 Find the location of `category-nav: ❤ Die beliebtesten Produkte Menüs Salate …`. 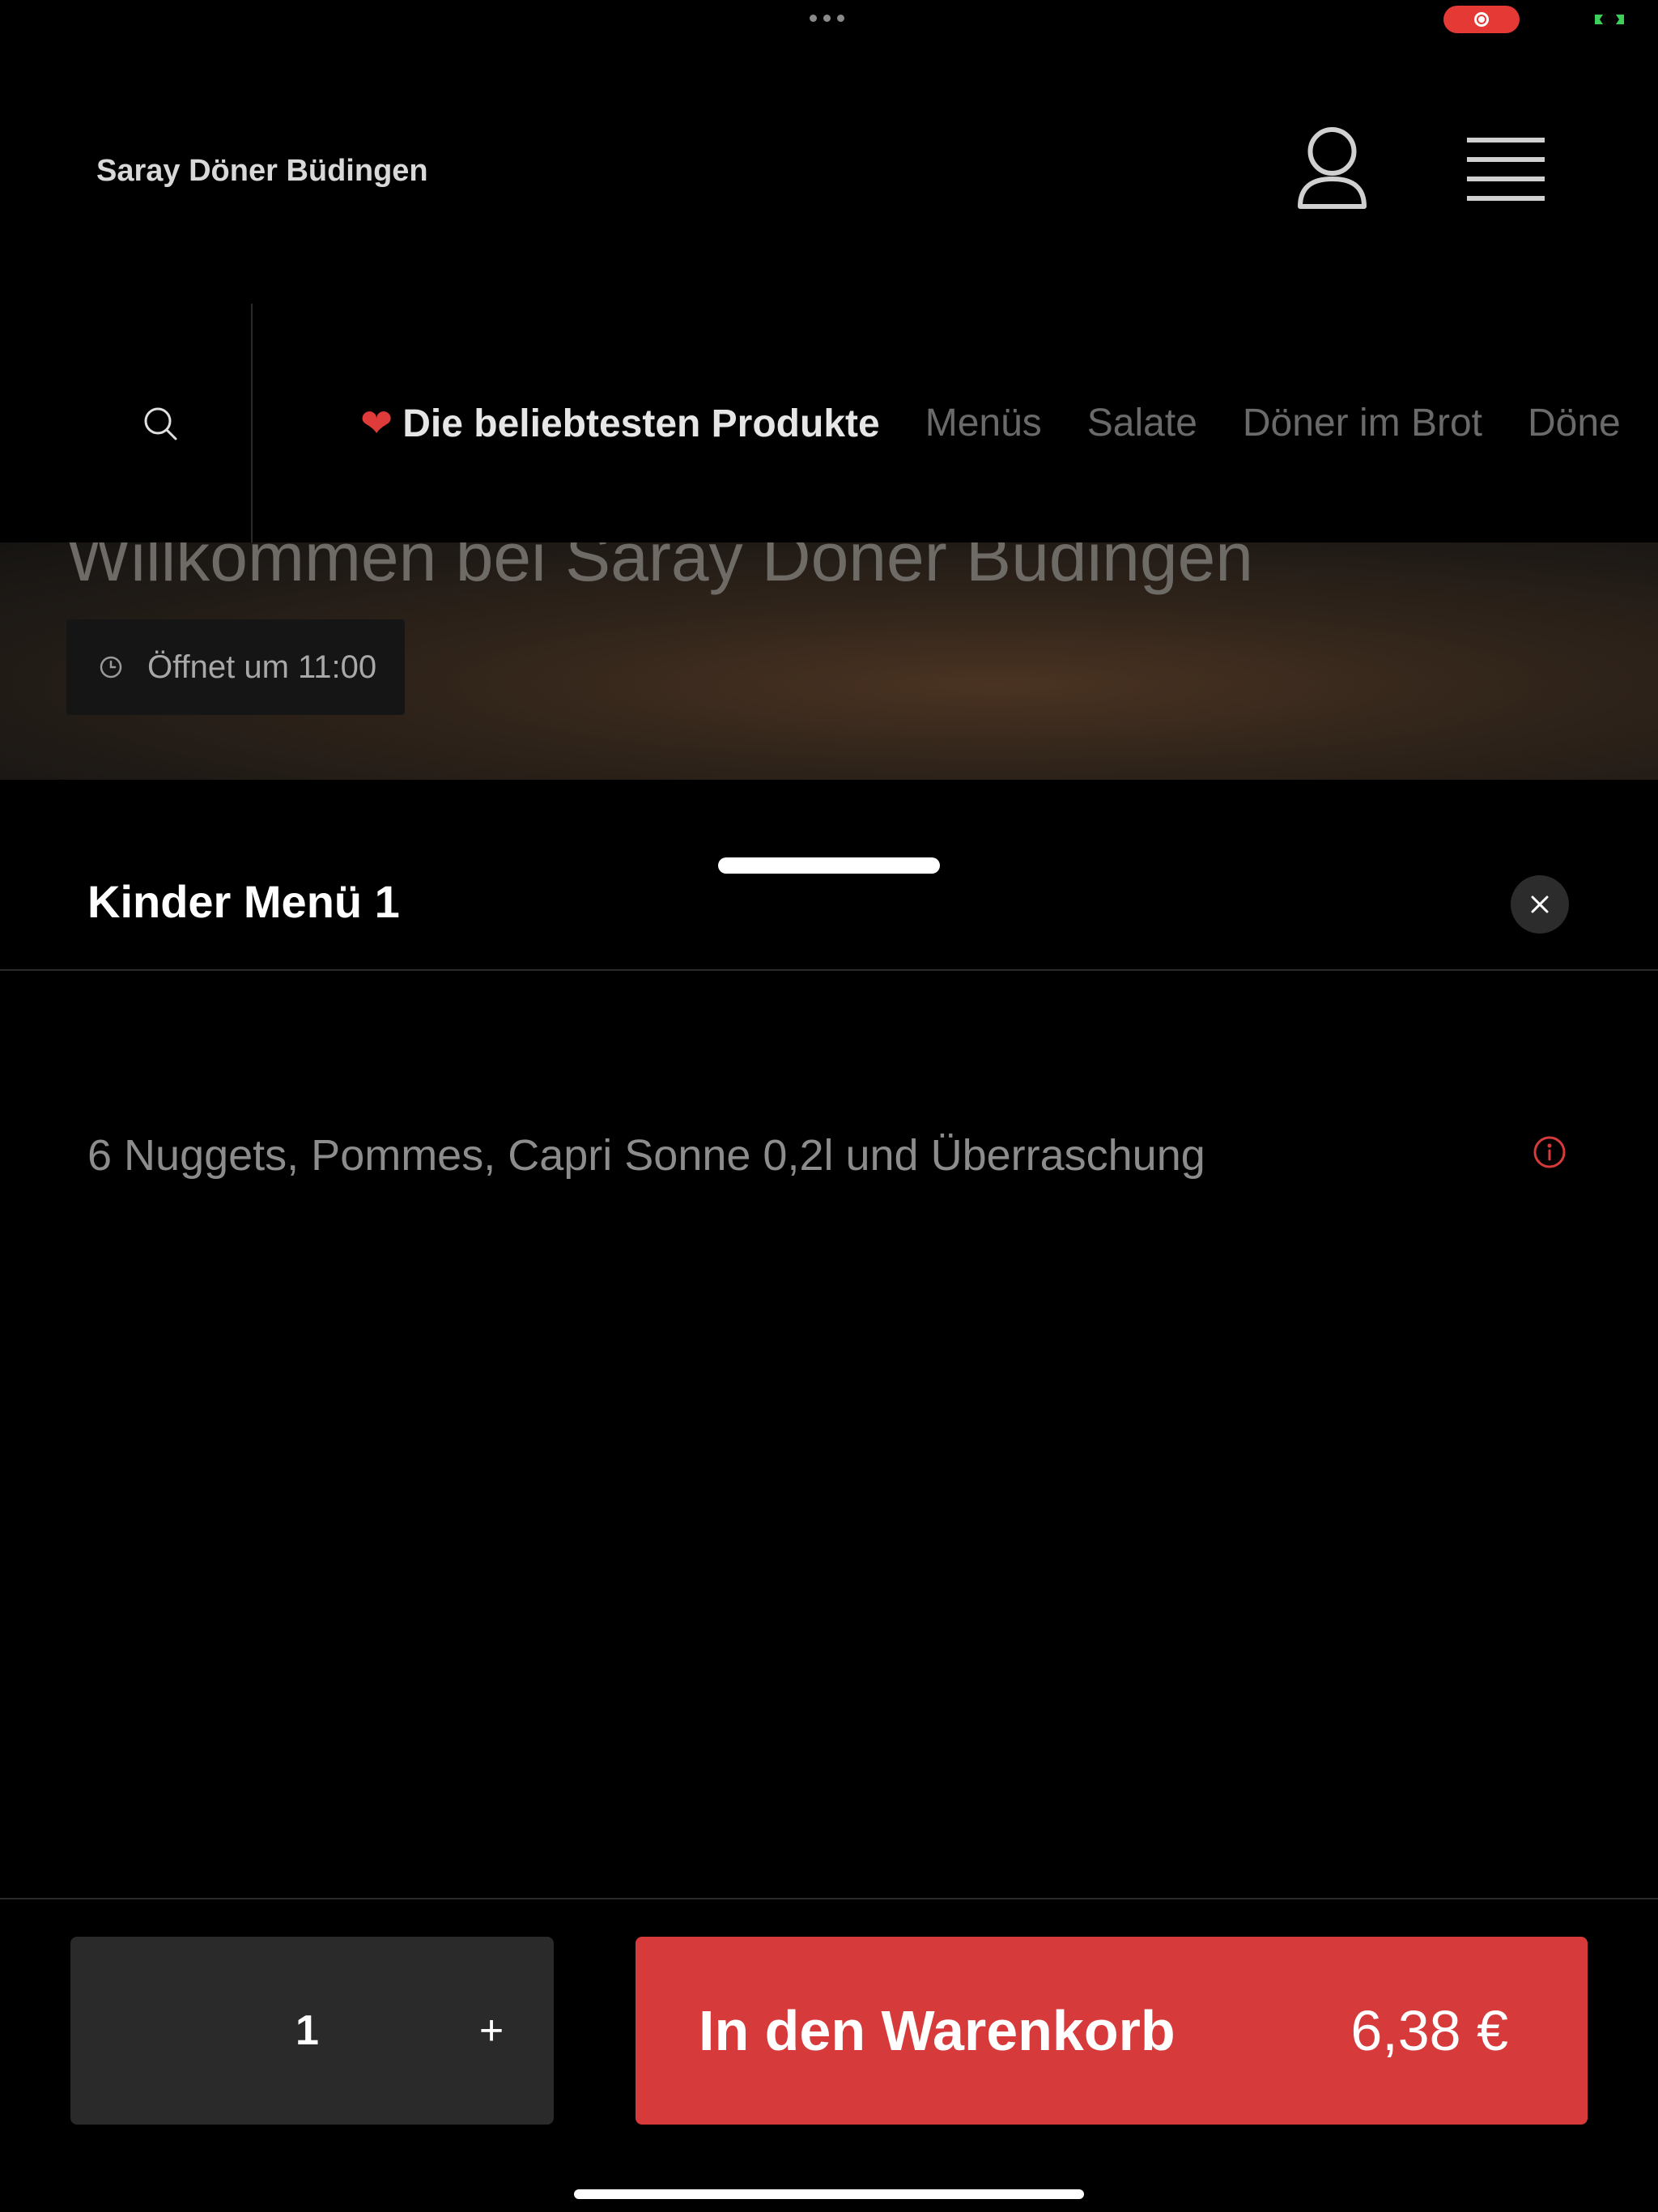

category-nav: ❤ Die beliebtesten Produkte Menüs Salate … is located at coordinates (829, 424).